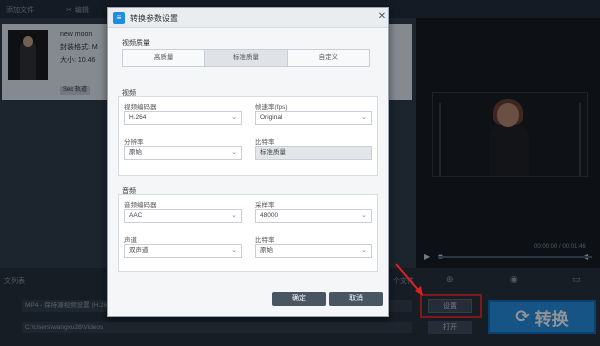 The image size is (600, 346). I want to click on ok-button: 确定, so click(299, 299).